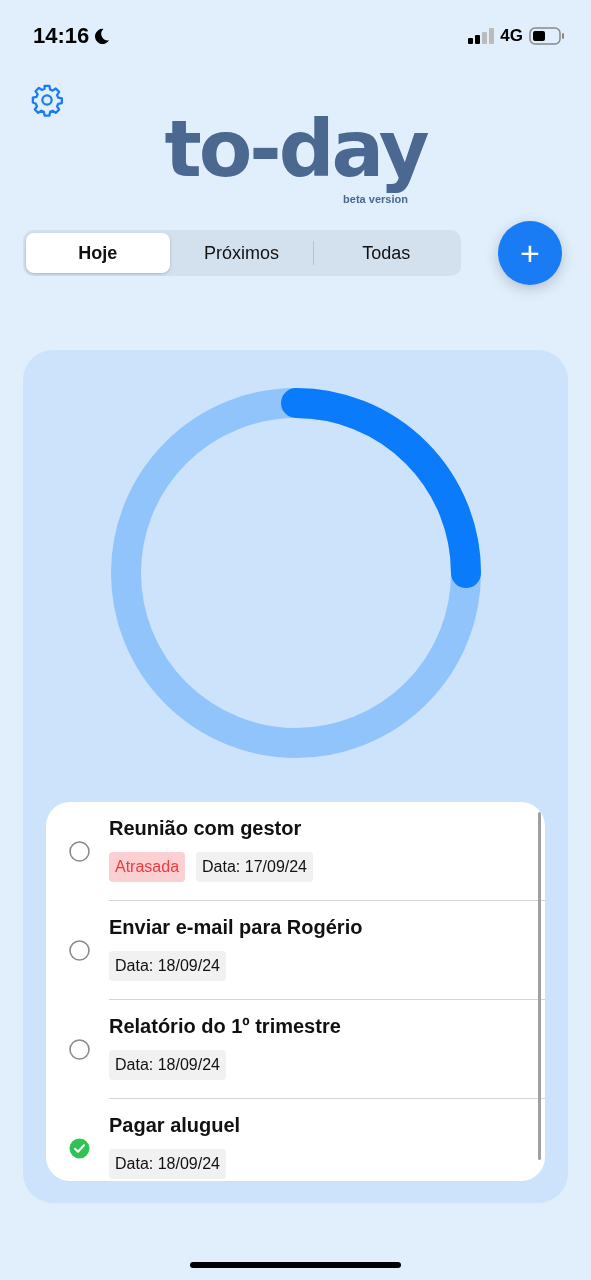 This screenshot has height=1280, width=591. What do you see at coordinates (102, 36) in the screenshot?
I see `moon-icon` at bounding box center [102, 36].